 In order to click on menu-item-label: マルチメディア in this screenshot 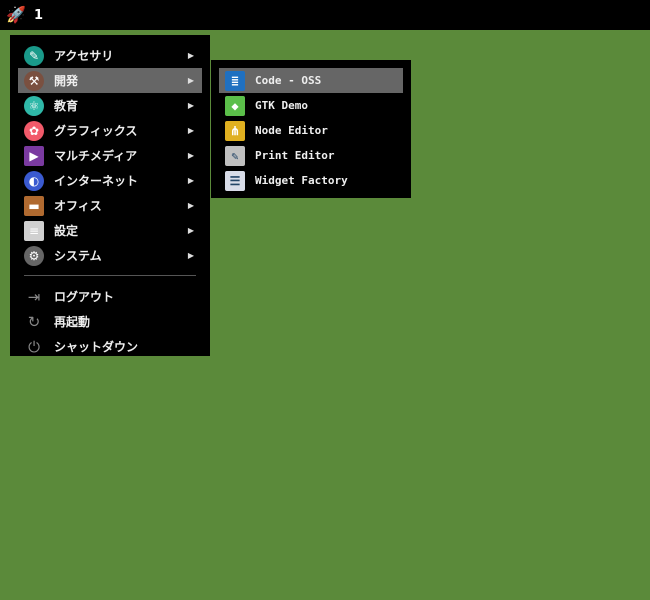, I will do `click(96, 156)`.